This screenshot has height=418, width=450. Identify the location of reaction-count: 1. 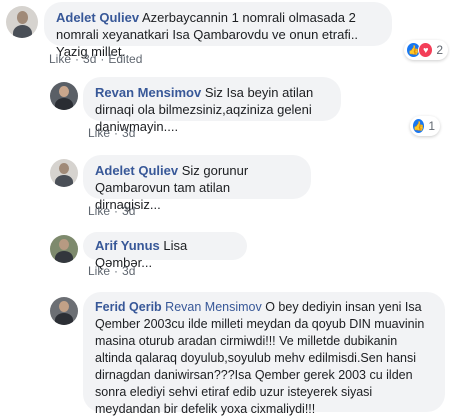
(431, 126).